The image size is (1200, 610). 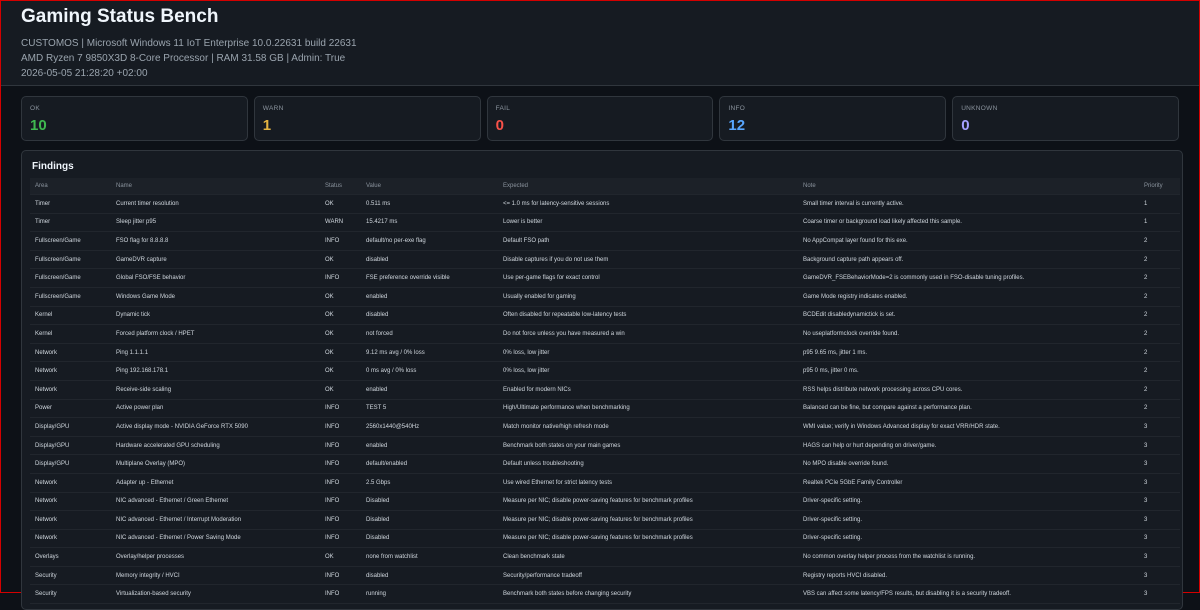 What do you see at coordinates (340, 223) in the screenshot?
I see `cell-status: WARN` at bounding box center [340, 223].